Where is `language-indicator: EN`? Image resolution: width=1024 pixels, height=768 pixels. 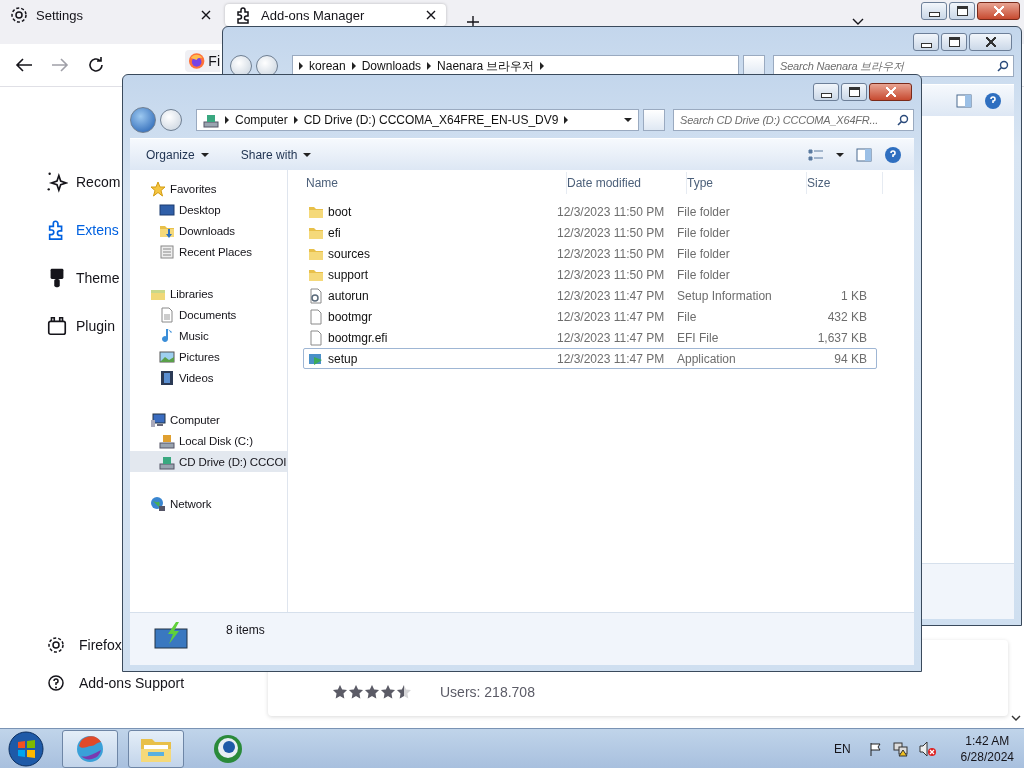
language-indicator: EN is located at coordinates (842, 748).